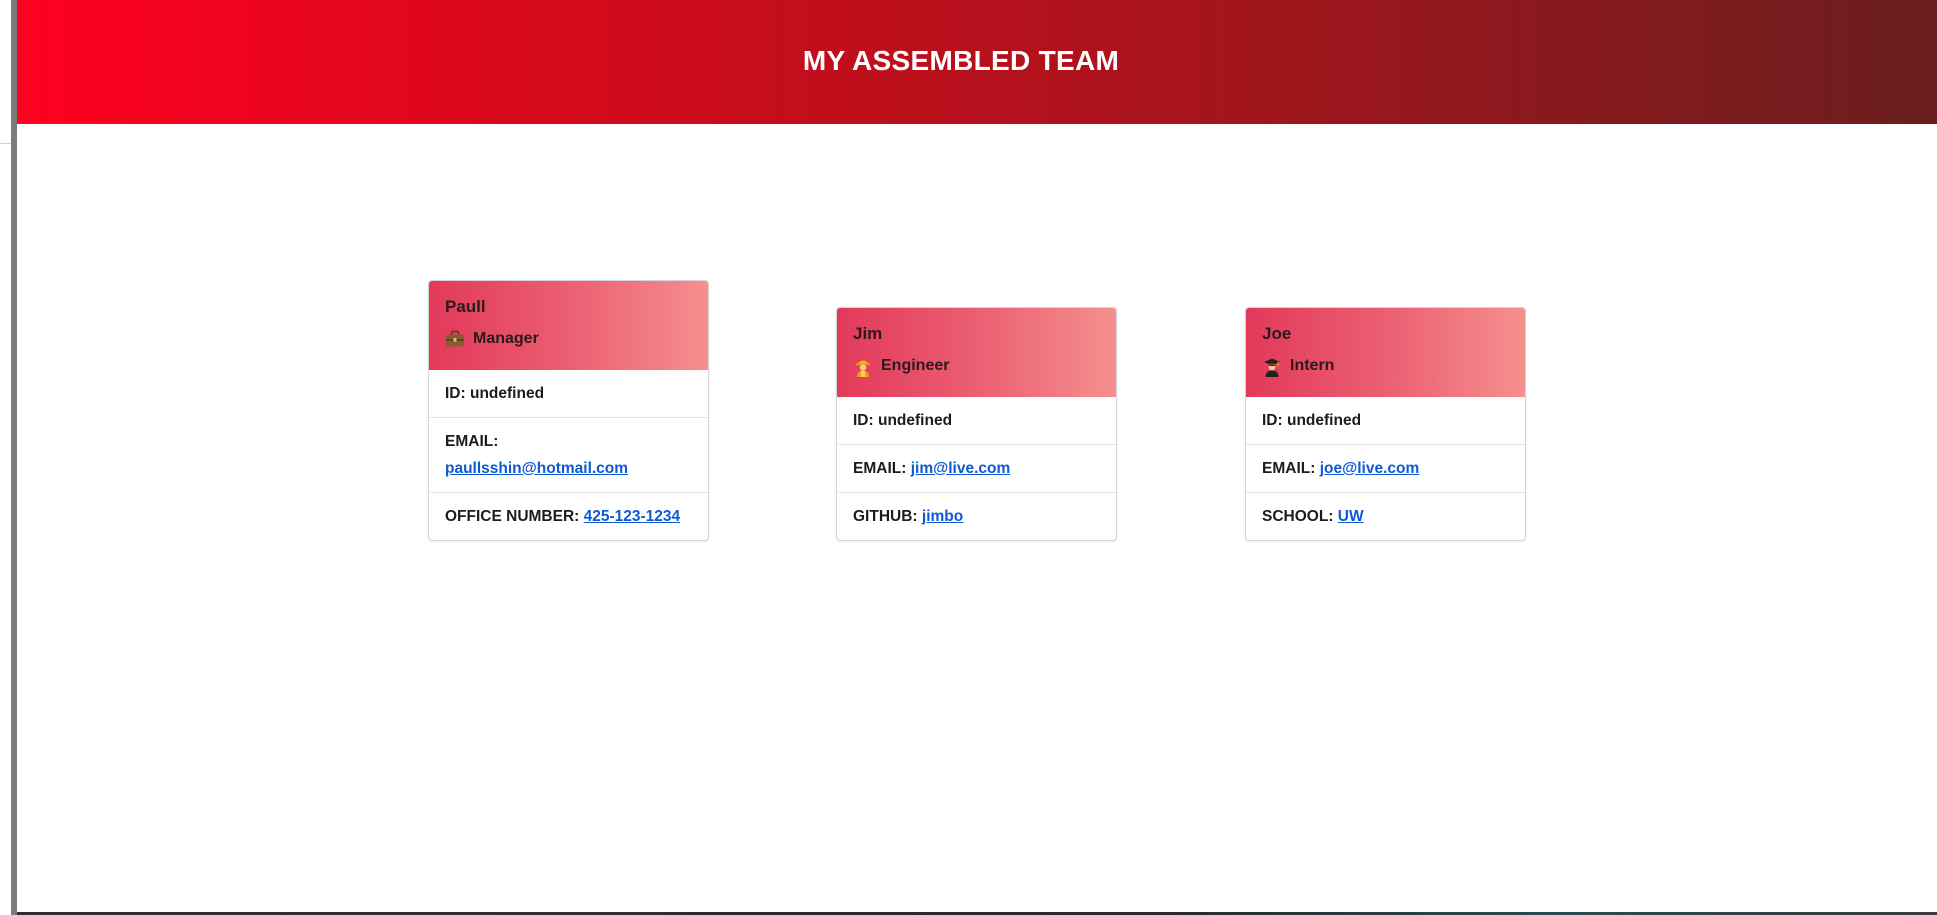 This screenshot has height=915, width=1937. Describe the element at coordinates (14, 457) in the screenshot. I see `window-left-border` at that location.